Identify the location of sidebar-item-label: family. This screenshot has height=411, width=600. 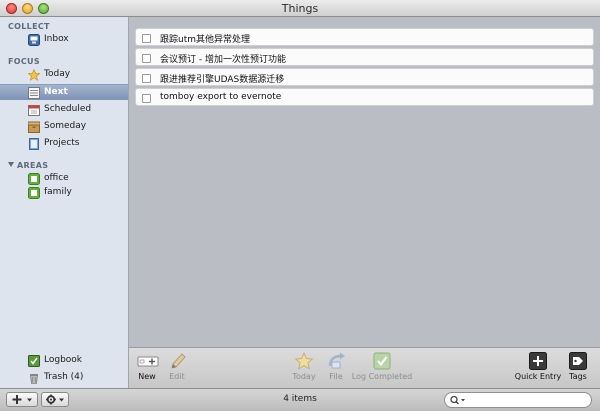
(58, 192).